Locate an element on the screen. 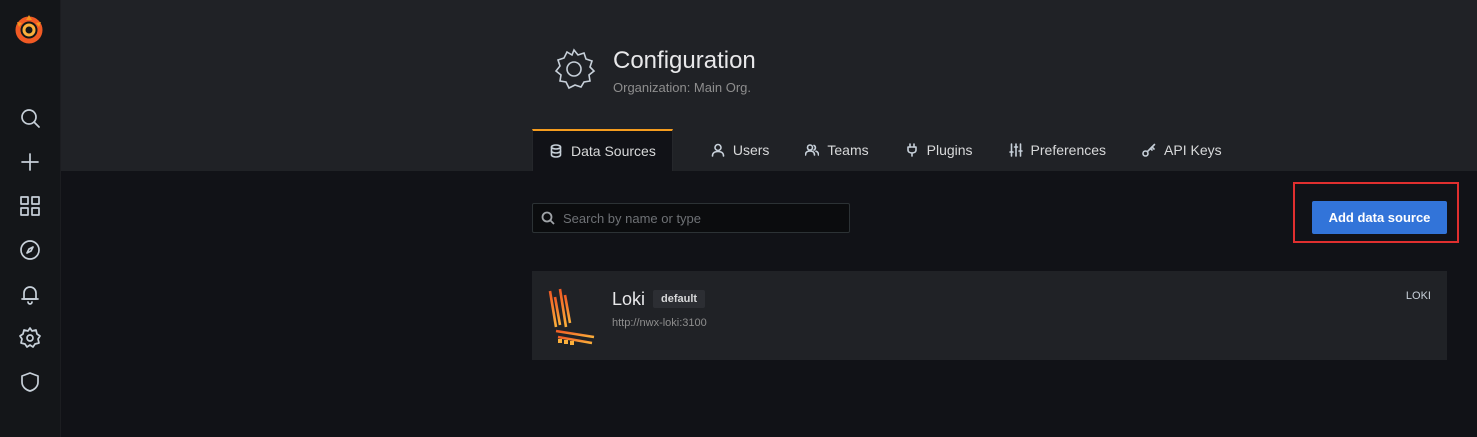 This screenshot has height=437, width=1477. explore-compass-icon is located at coordinates (30, 250).